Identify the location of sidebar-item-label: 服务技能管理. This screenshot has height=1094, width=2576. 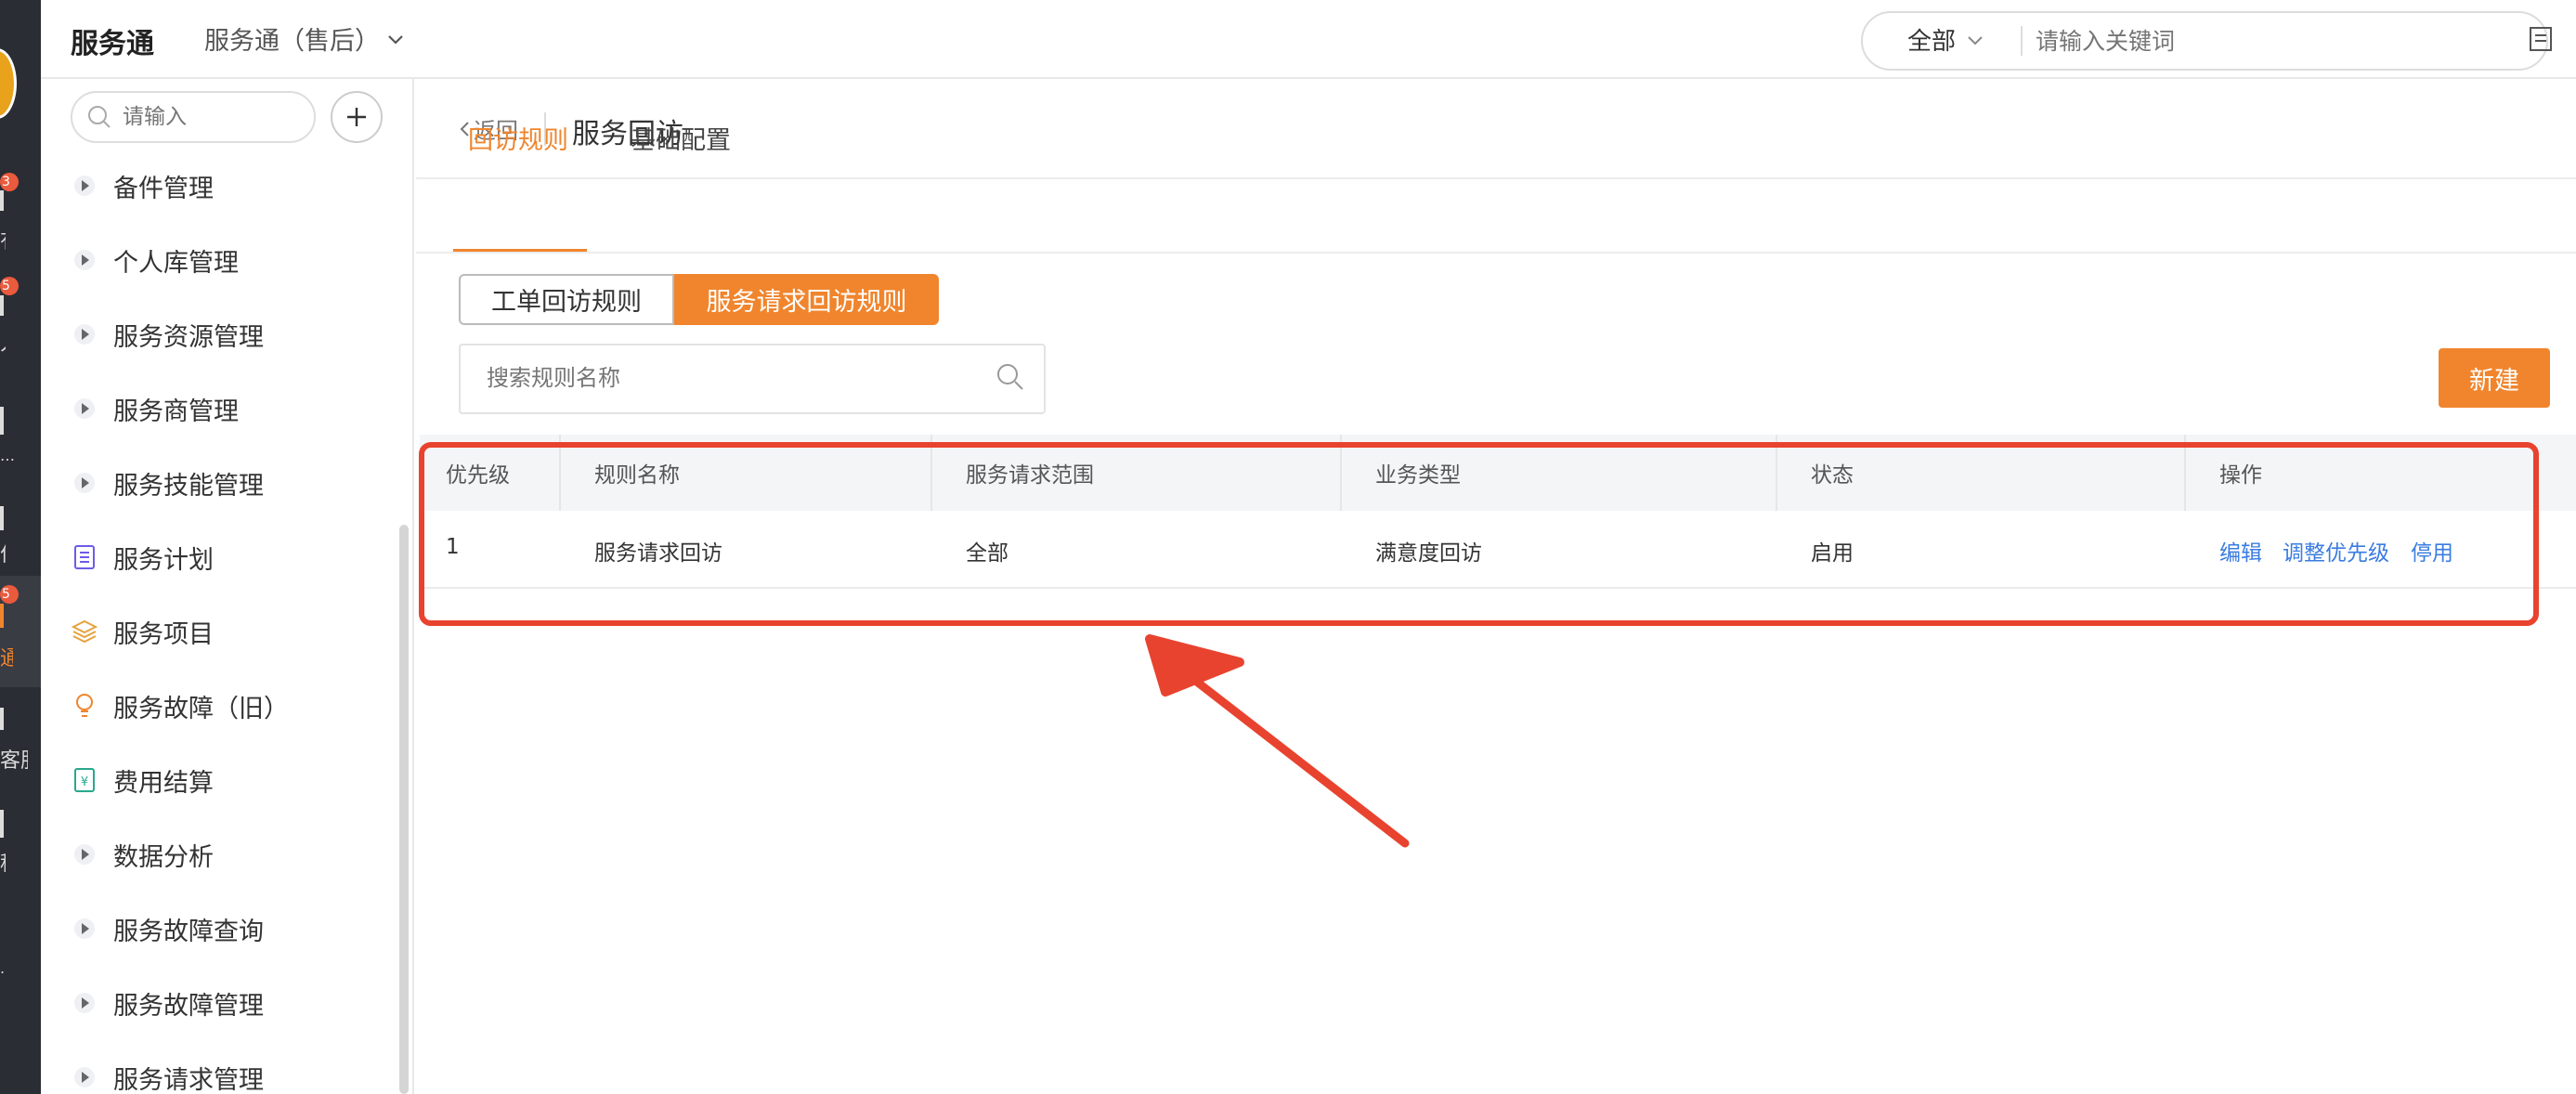
(189, 486).